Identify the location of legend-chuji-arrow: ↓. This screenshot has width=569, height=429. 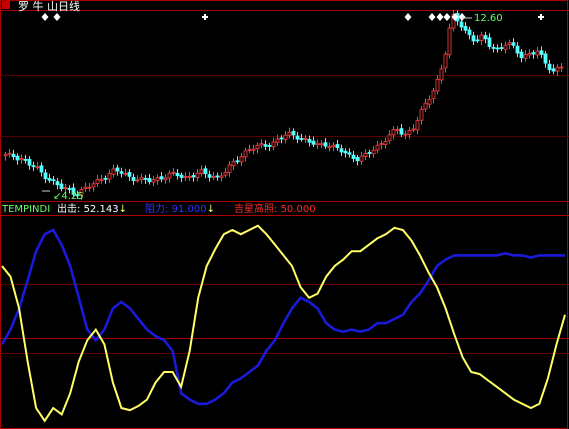
(123, 209).